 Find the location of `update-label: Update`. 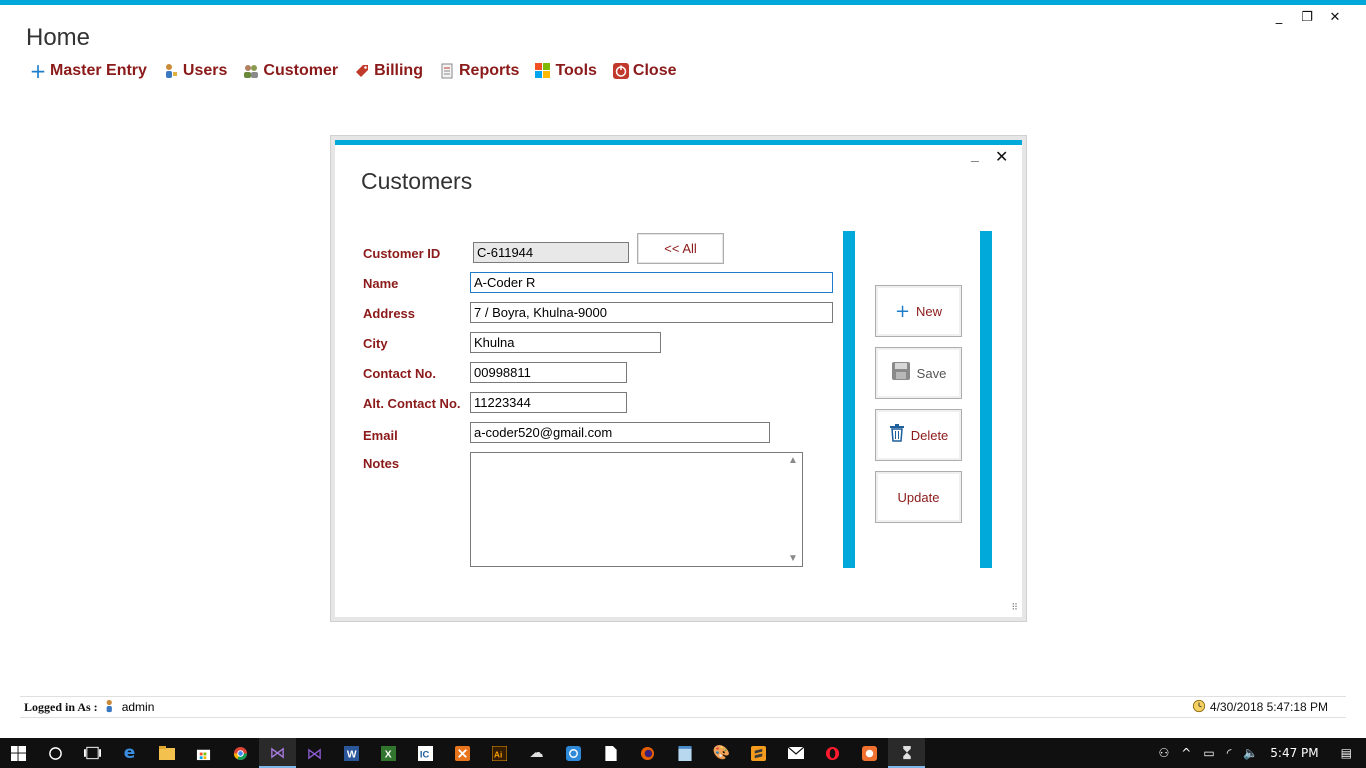

update-label: Update is located at coordinates (918, 497).